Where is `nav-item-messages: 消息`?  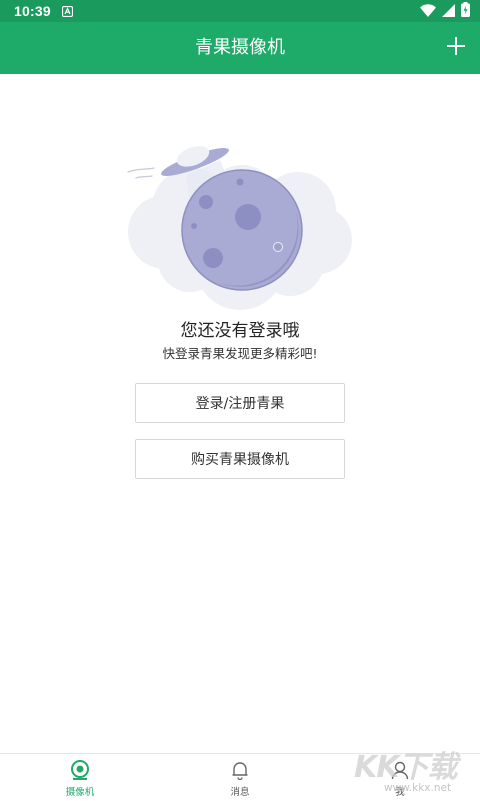 nav-item-messages: 消息 is located at coordinates (240, 777).